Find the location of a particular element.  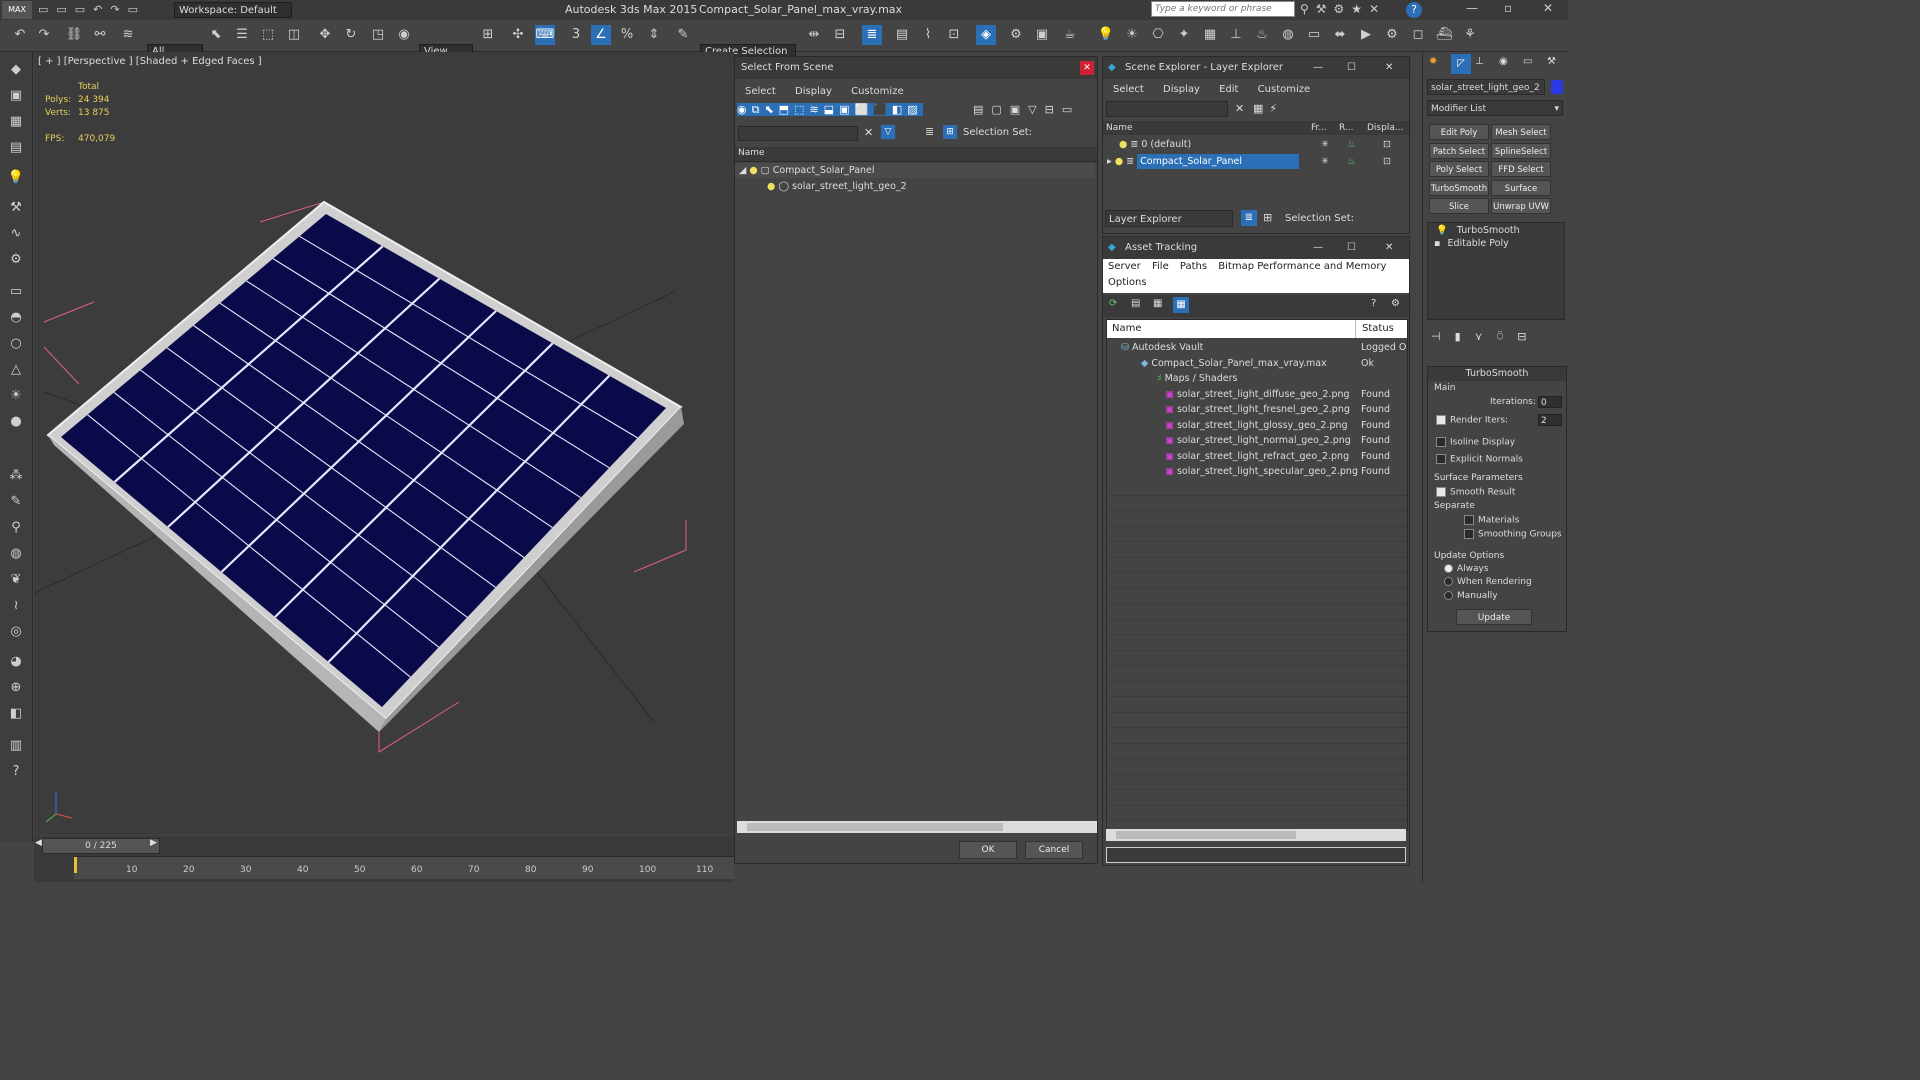

create-icon: ◆ is located at coordinates (16, 70).